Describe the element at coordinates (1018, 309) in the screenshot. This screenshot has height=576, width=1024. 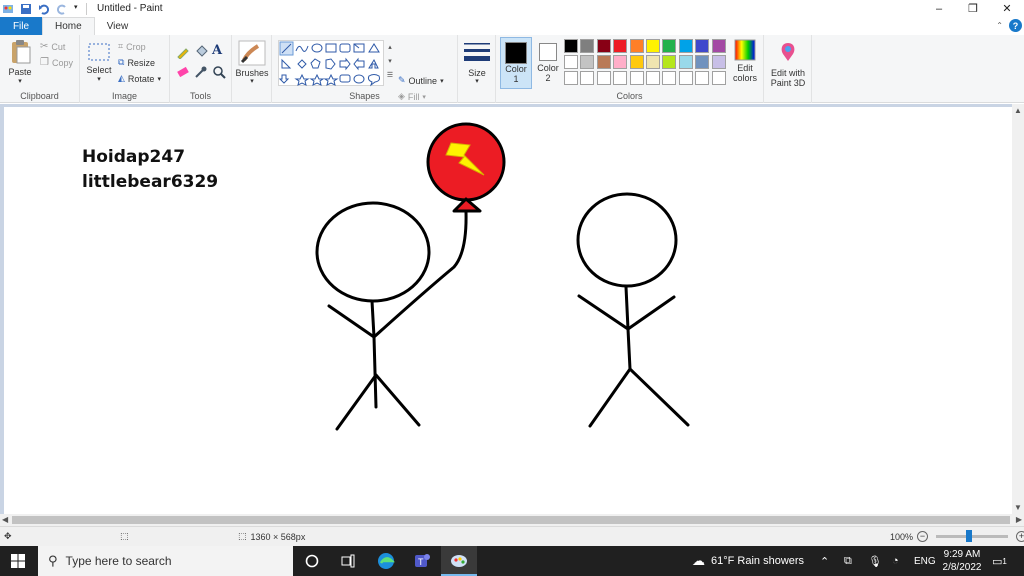
I see `vertical-scrollbar: ▲ ▼` at that location.